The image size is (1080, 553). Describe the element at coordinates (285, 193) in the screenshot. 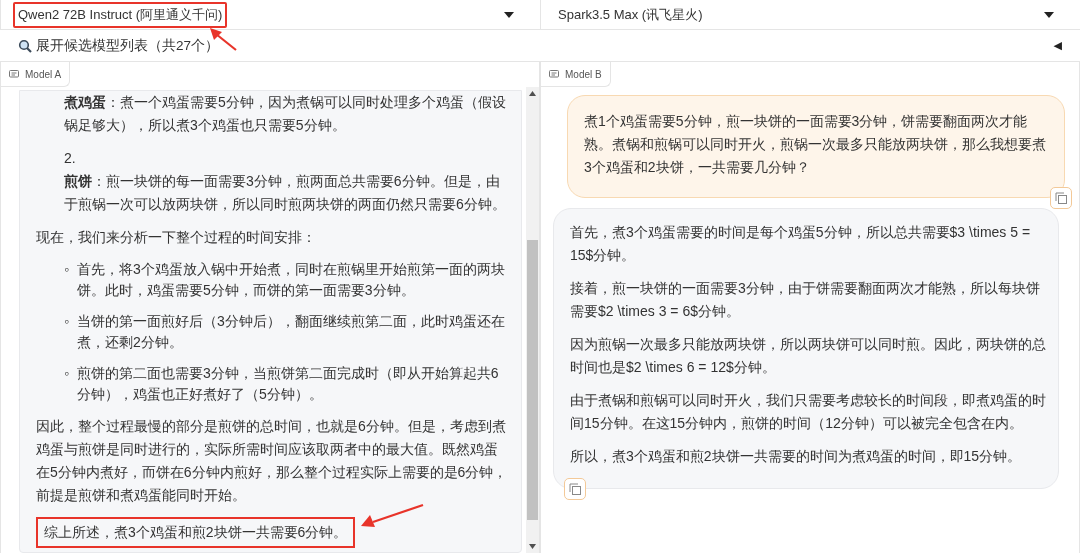

I see `list-item-text: 煎饼：煎一块饼的每一面需要3分钟，煎两面总共需要6分钟。但是，由于煎锅一次可以放两块饼，所以同时煎两块饼的两面仍然只需要6分钟。` at that location.